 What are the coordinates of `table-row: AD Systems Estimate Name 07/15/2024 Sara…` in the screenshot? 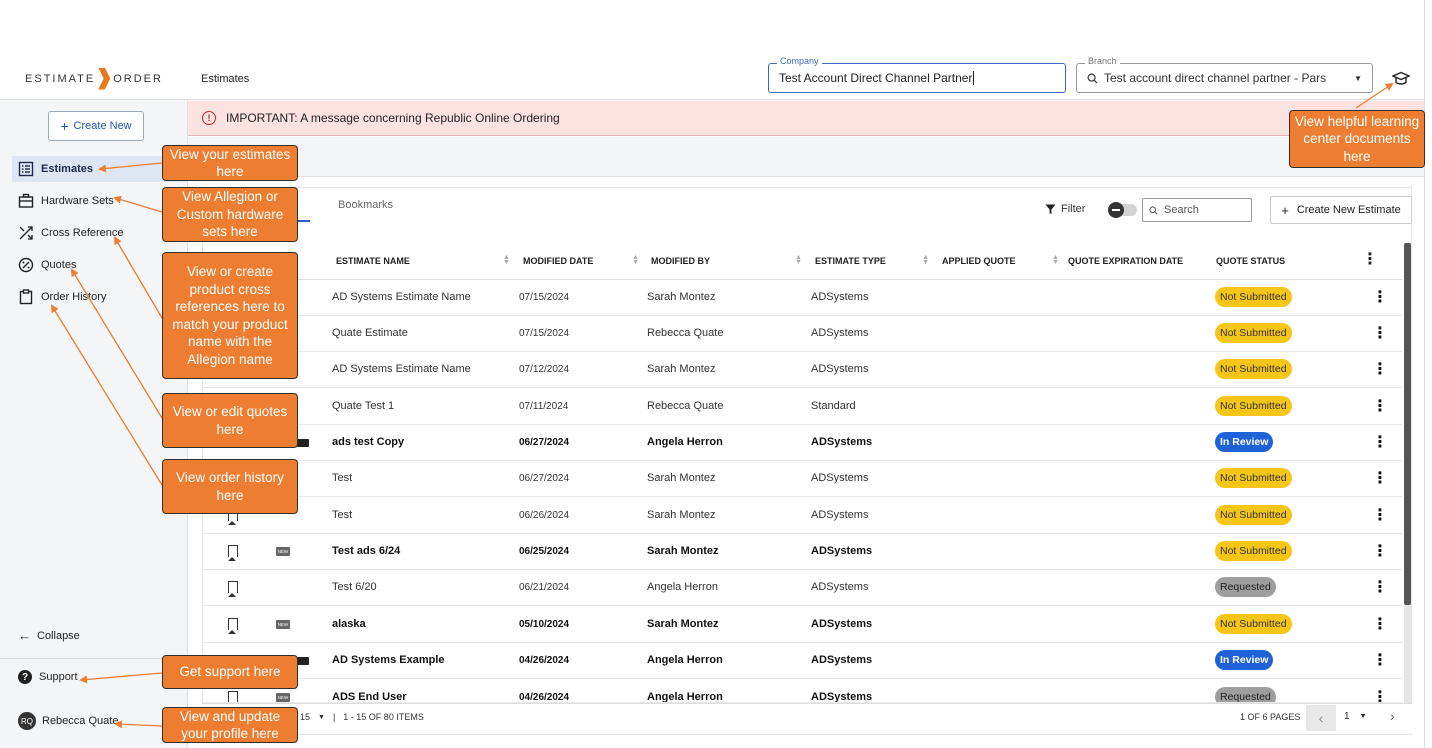 It's located at (802, 298).